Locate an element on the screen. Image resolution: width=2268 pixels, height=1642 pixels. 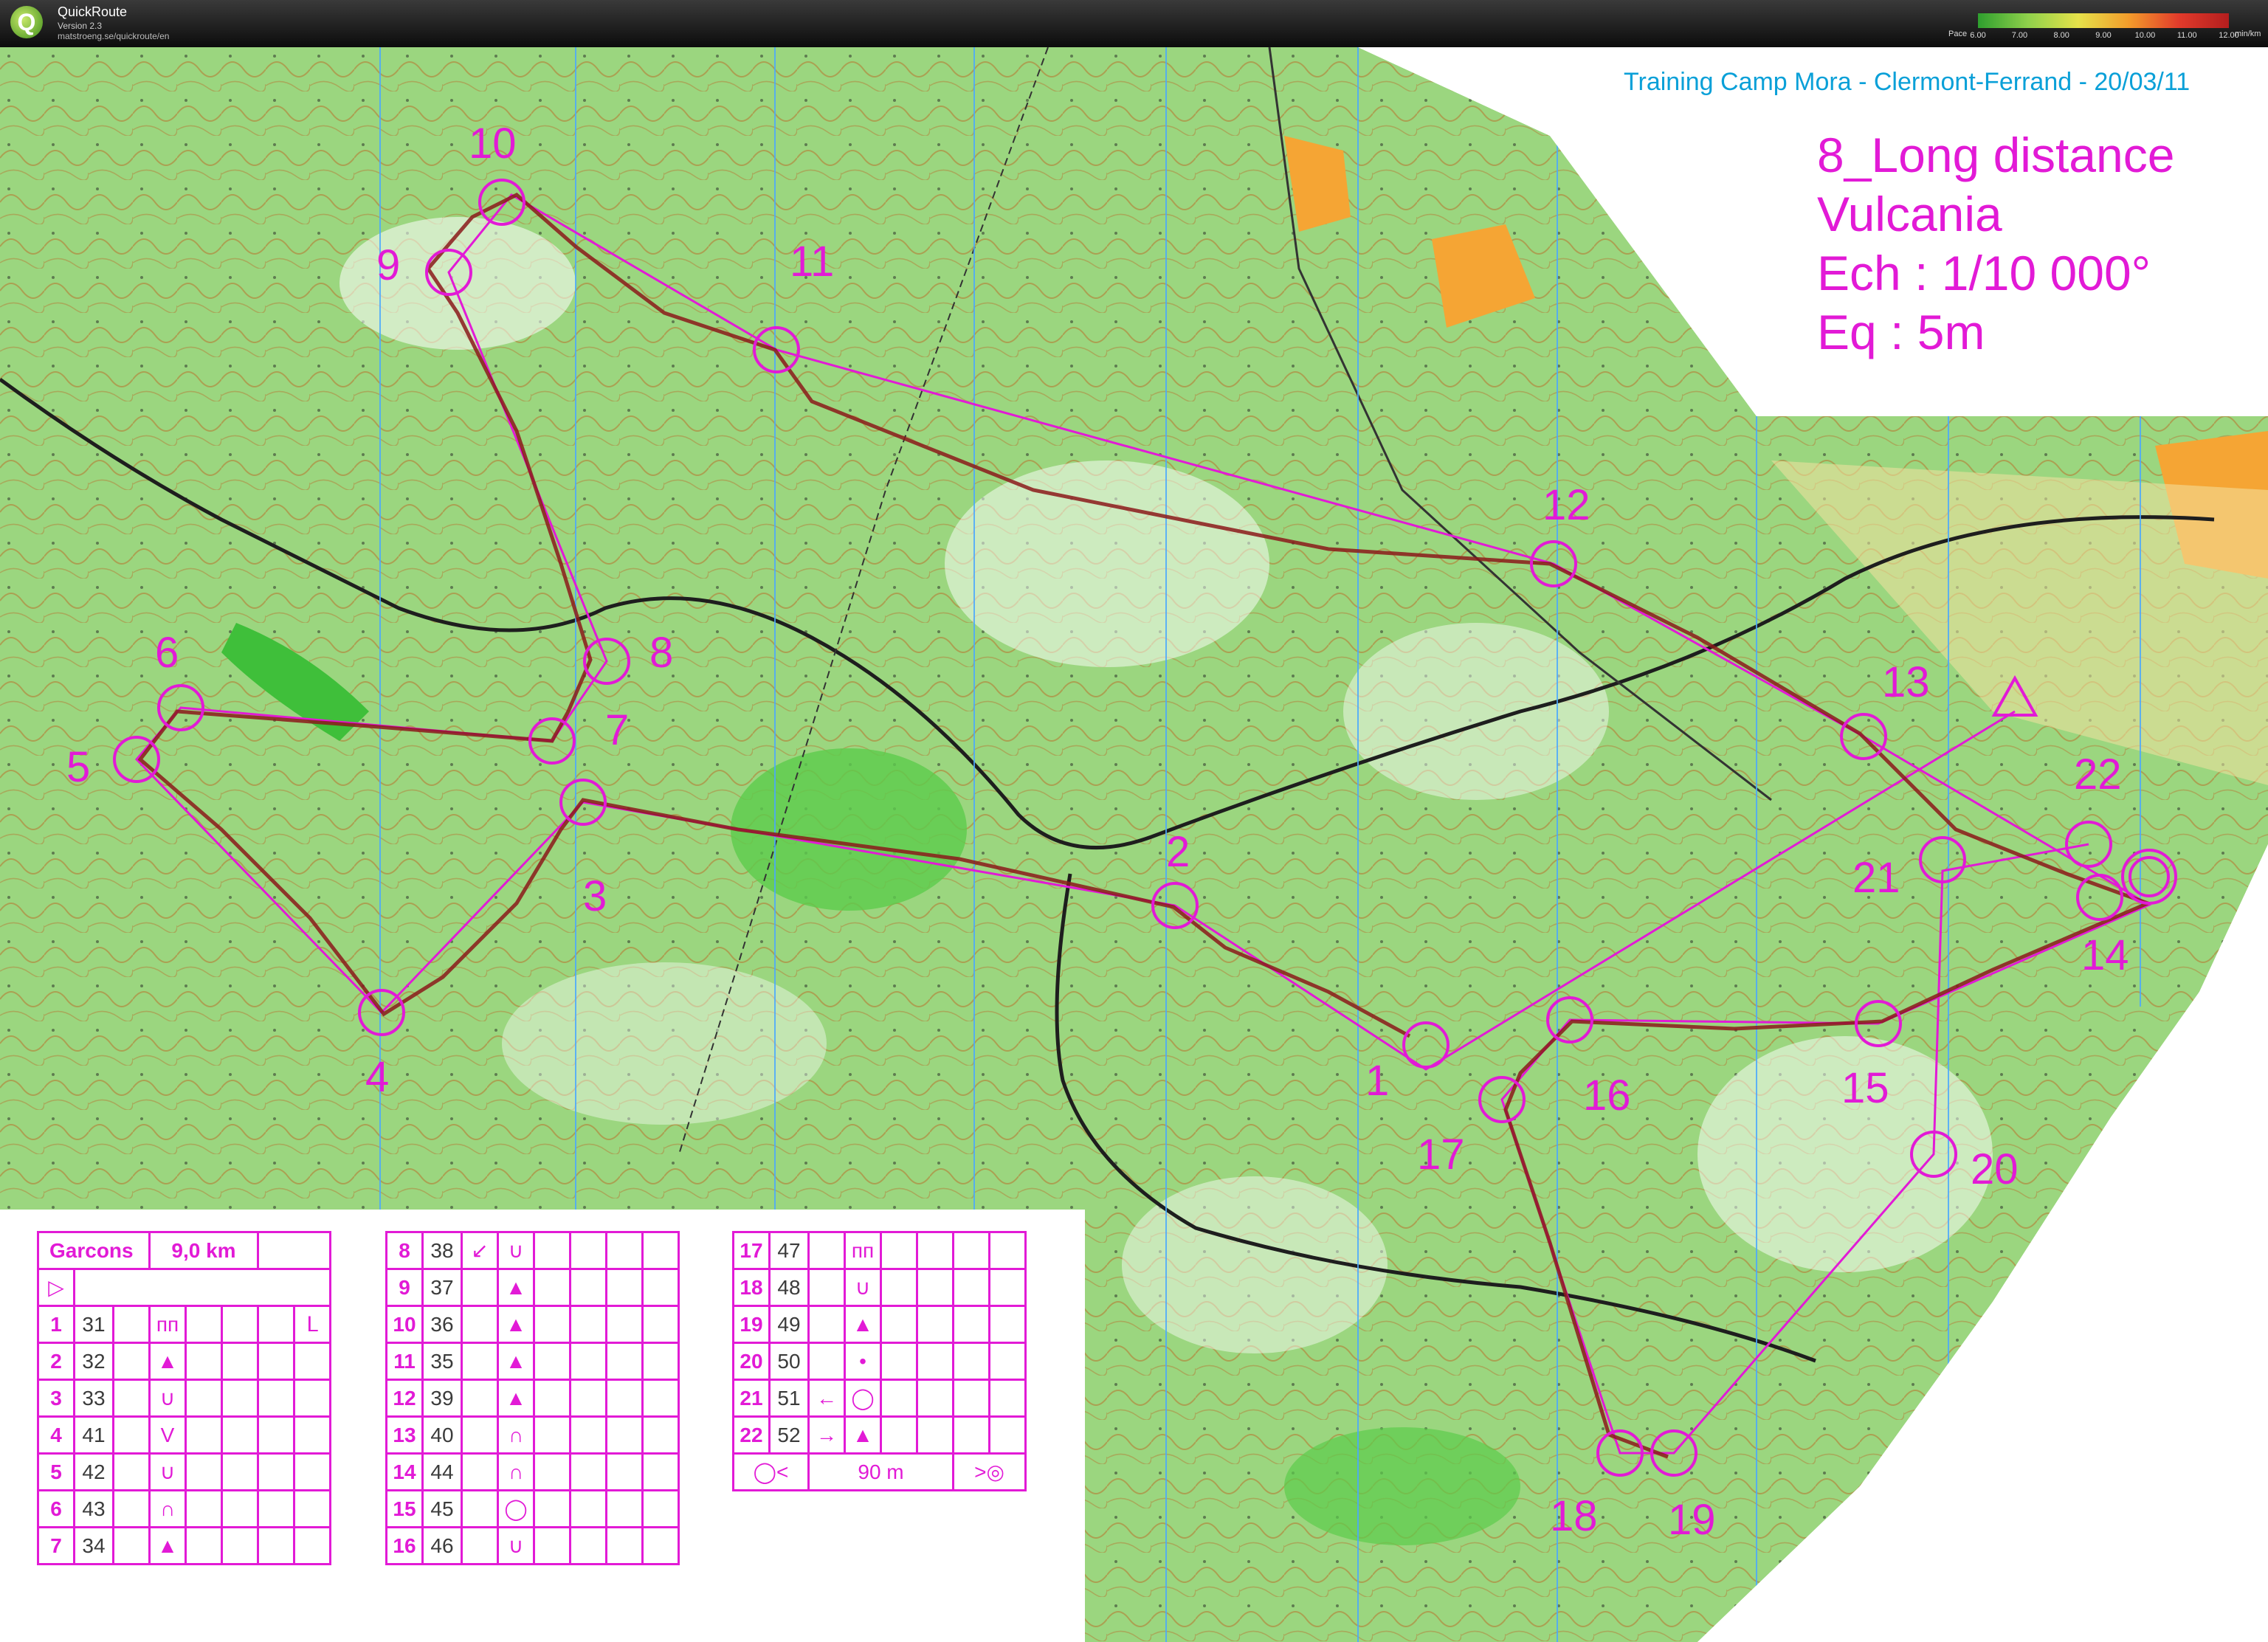
desc-control-number: 19 is located at coordinates (751, 1324).